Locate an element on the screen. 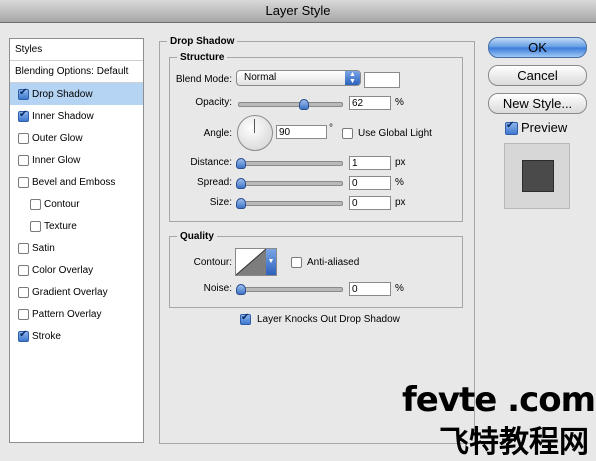 The image size is (596, 461). spread-slider-handle is located at coordinates (241, 183).